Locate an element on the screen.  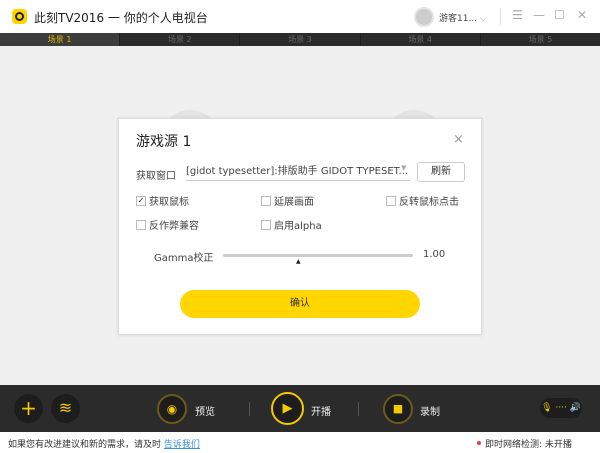
add-source-button: + is located at coordinates (28, 408).